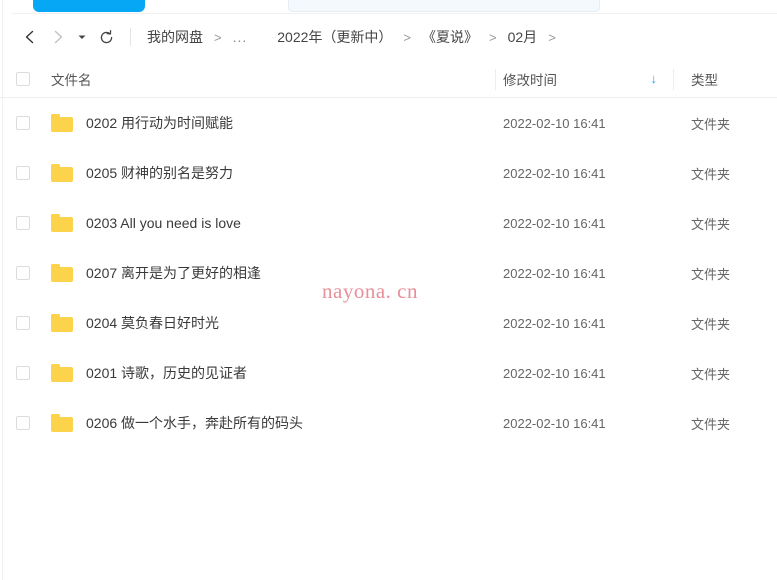  I want to click on row-name-cell: 0207 离开是为了更好的相逢, so click(270, 273).